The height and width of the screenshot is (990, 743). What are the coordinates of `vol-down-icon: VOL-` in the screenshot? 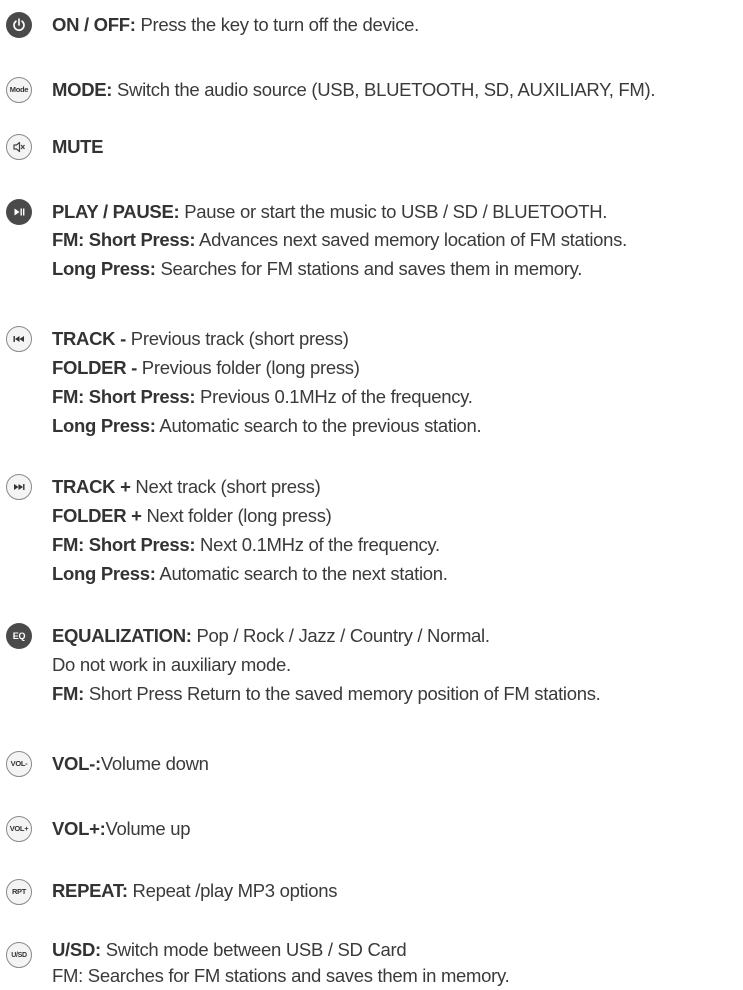 It's located at (19, 764).